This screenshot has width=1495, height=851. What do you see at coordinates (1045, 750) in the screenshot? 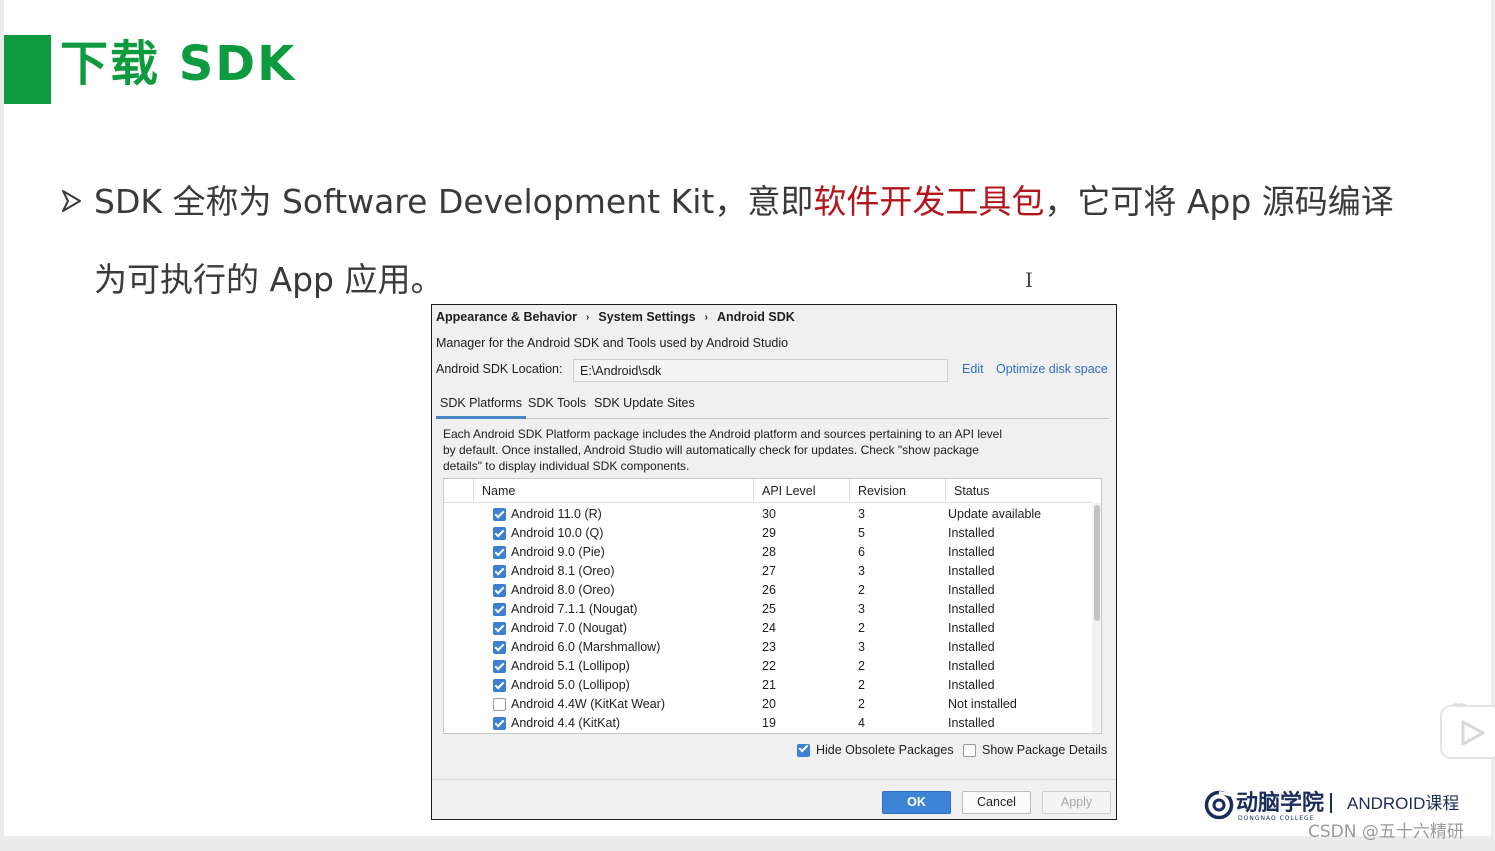
I see `show-details-label: Show Package Details` at bounding box center [1045, 750].